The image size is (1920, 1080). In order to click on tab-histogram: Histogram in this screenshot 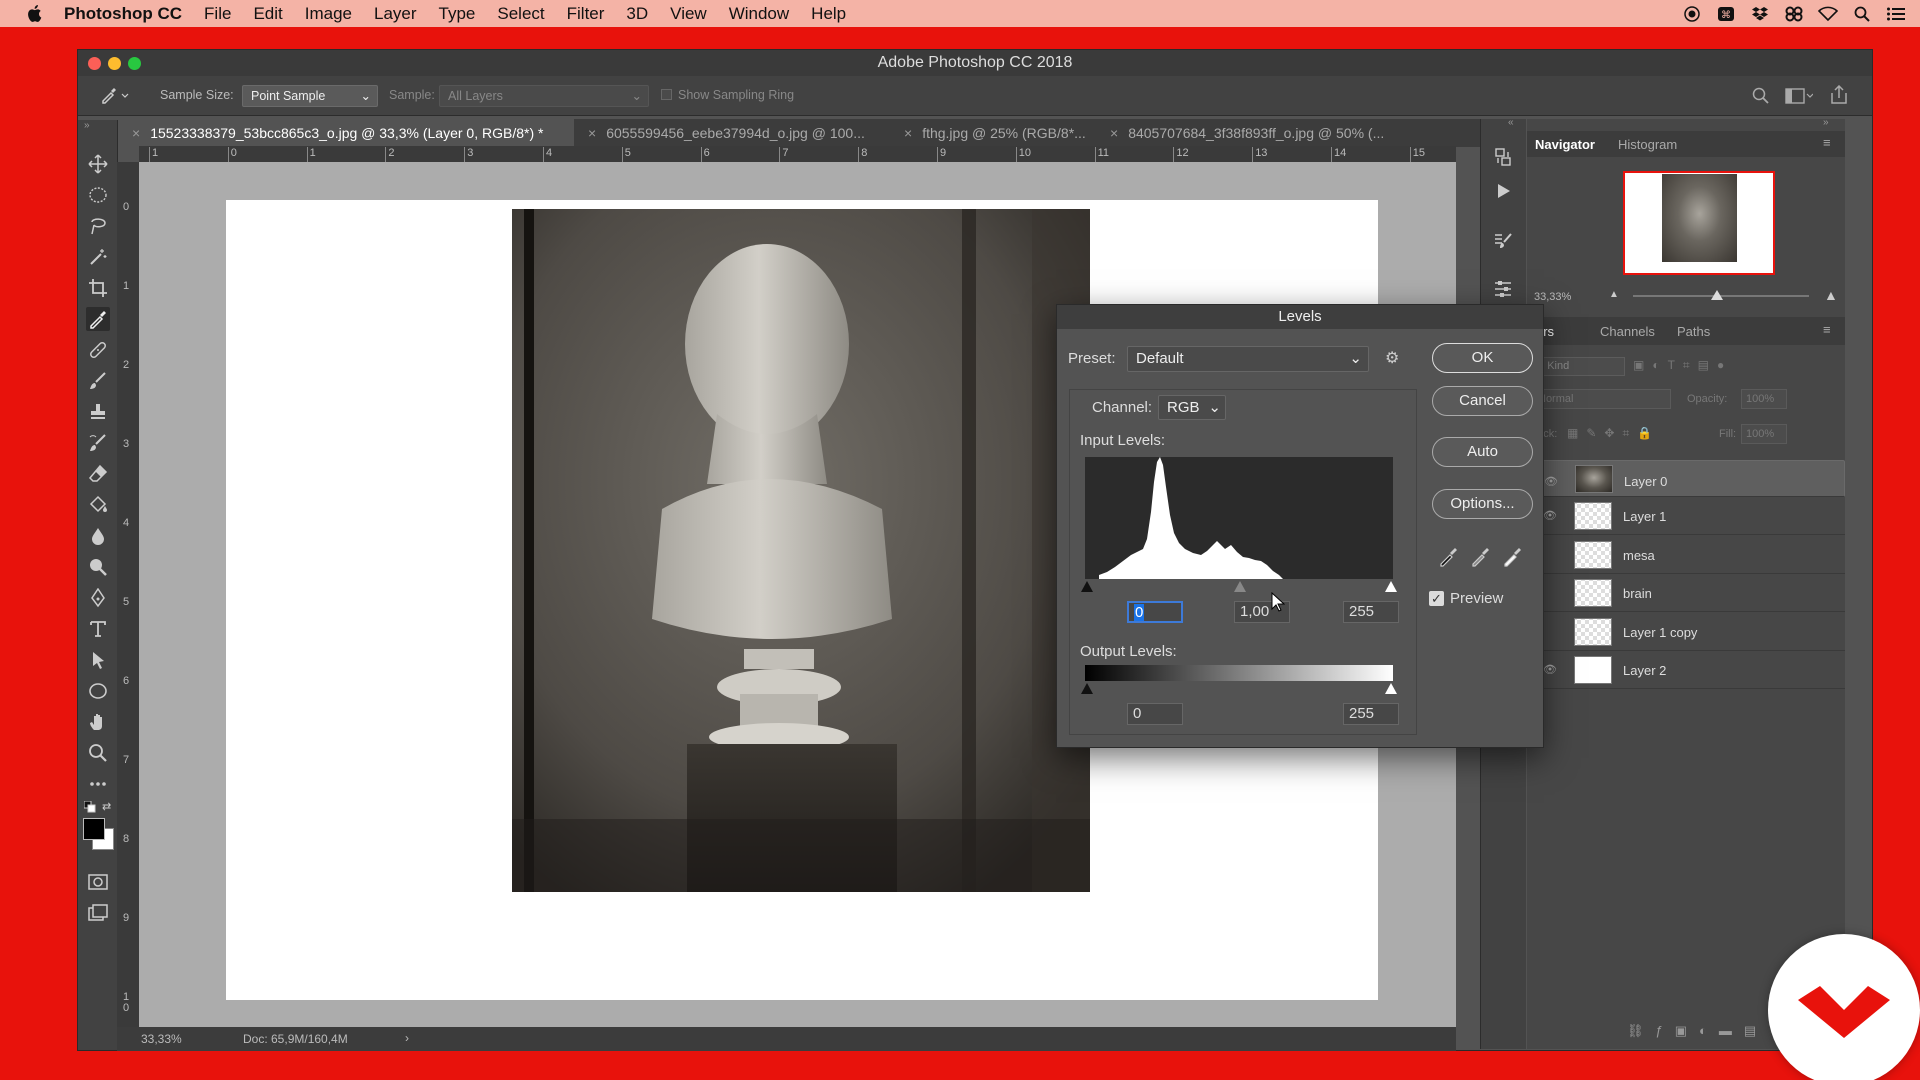, I will do `click(1647, 144)`.